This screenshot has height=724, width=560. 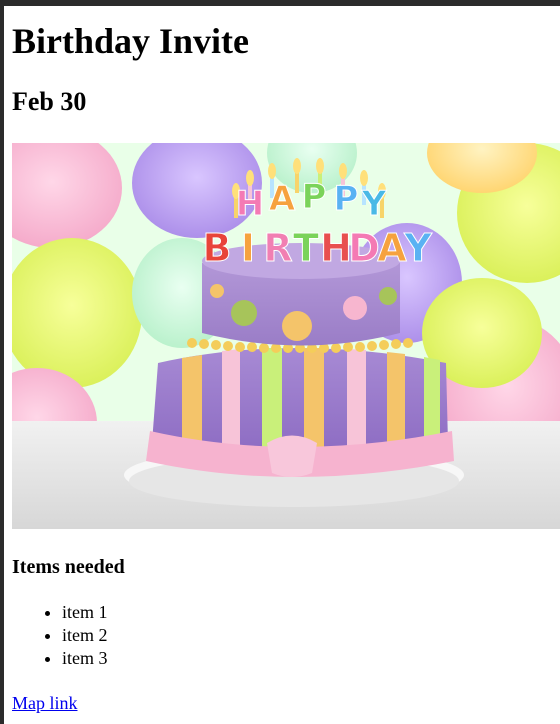 What do you see at coordinates (311, 612) in the screenshot?
I see `list-item: item 1` at bounding box center [311, 612].